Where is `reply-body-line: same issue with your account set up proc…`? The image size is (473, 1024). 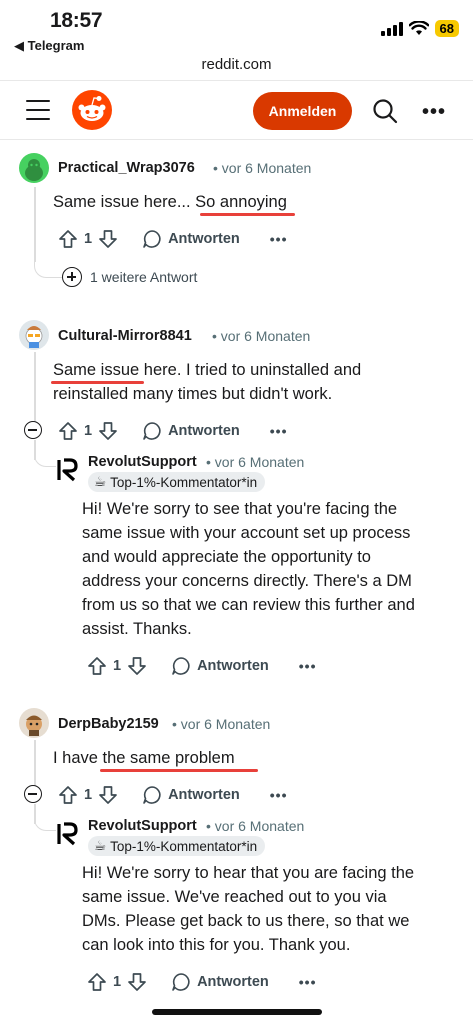 reply-body-line: same issue with your account set up proc… is located at coordinates (246, 533).